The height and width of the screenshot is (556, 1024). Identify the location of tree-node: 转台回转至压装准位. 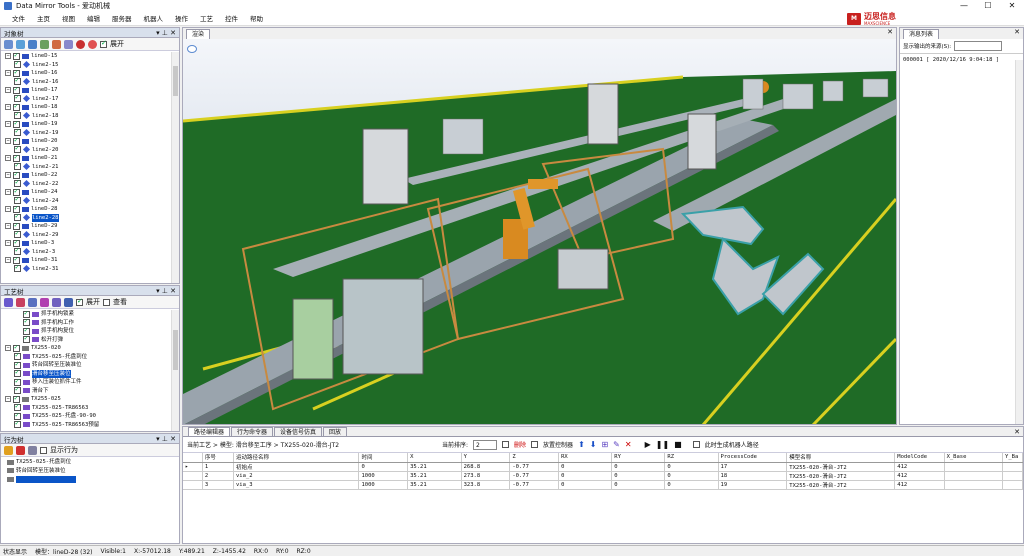
(90, 471).